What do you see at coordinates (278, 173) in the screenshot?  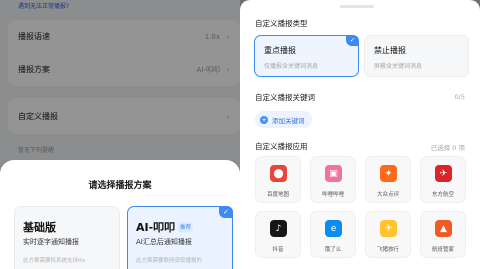 I see `map-pin-icon: ⬤` at bounding box center [278, 173].